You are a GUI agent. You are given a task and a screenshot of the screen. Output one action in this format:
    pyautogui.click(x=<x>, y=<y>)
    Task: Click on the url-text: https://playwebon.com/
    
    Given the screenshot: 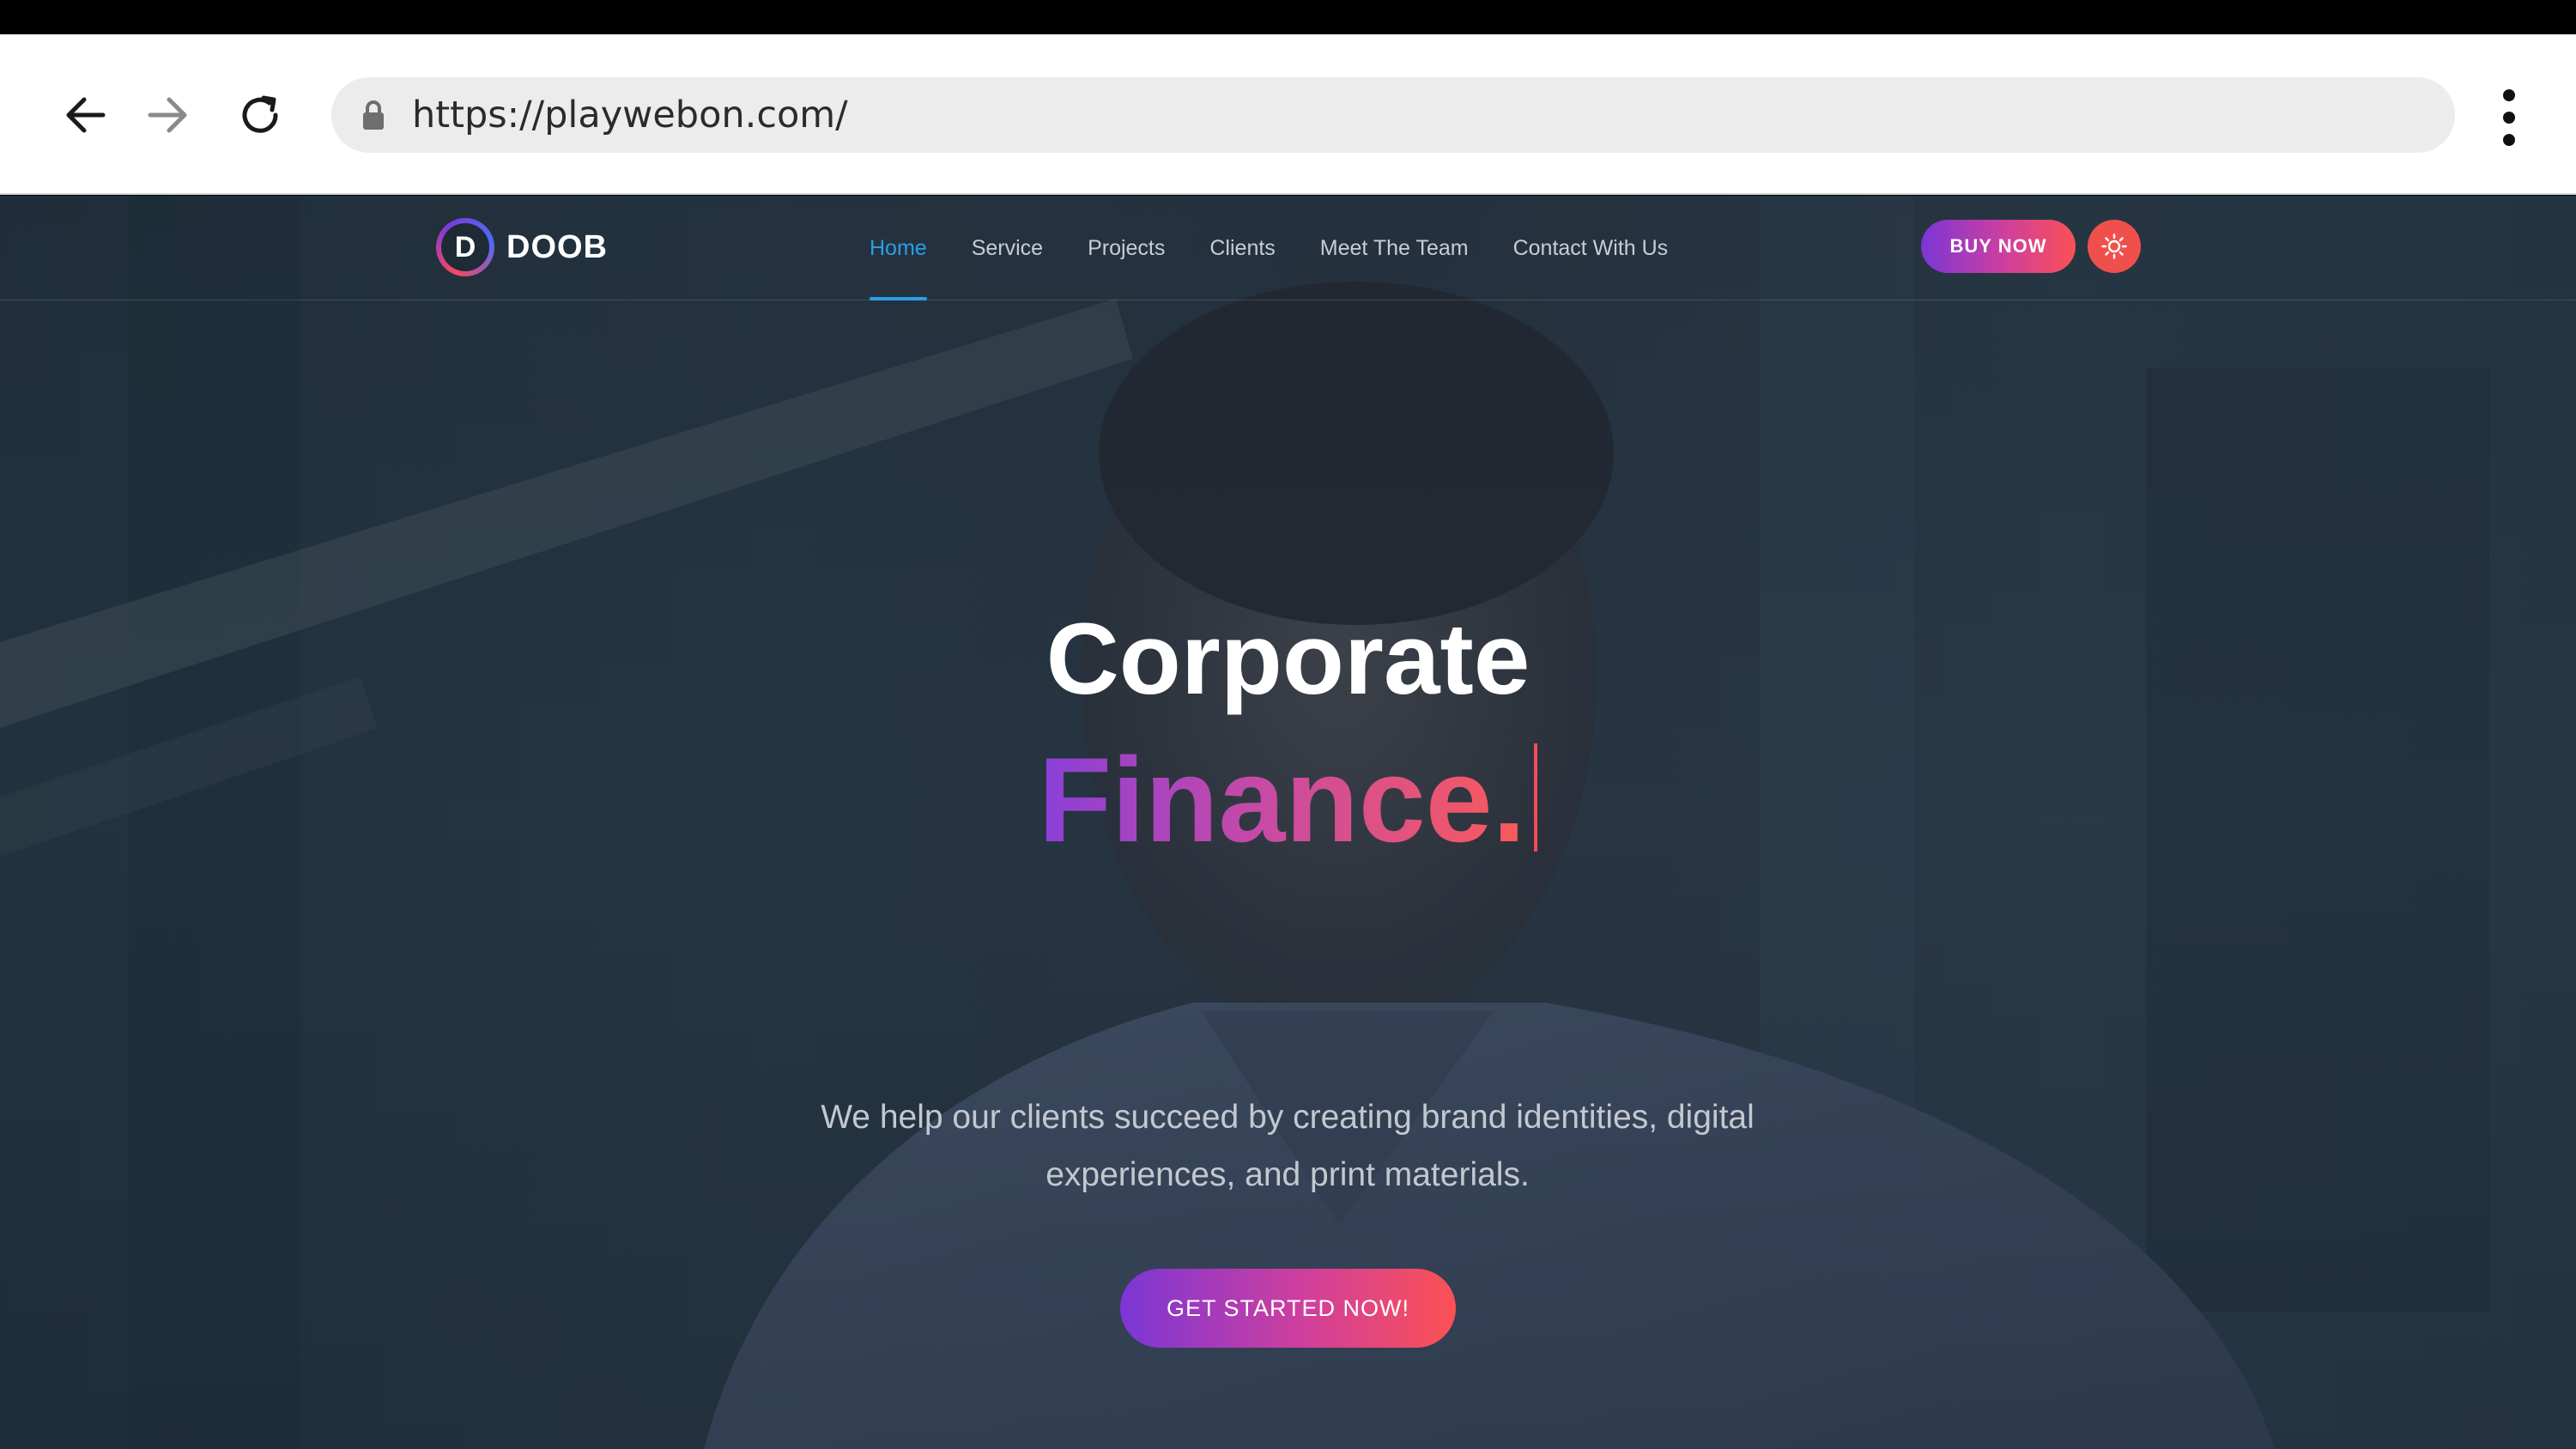 What is the action you would take?
    pyautogui.click(x=630, y=115)
    